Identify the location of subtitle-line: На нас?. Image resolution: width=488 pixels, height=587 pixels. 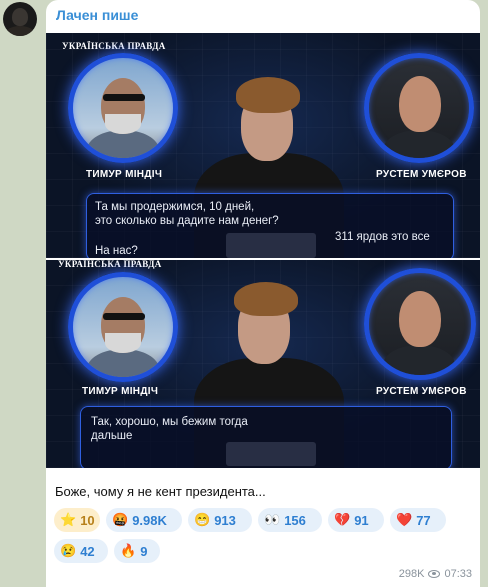
(116, 251).